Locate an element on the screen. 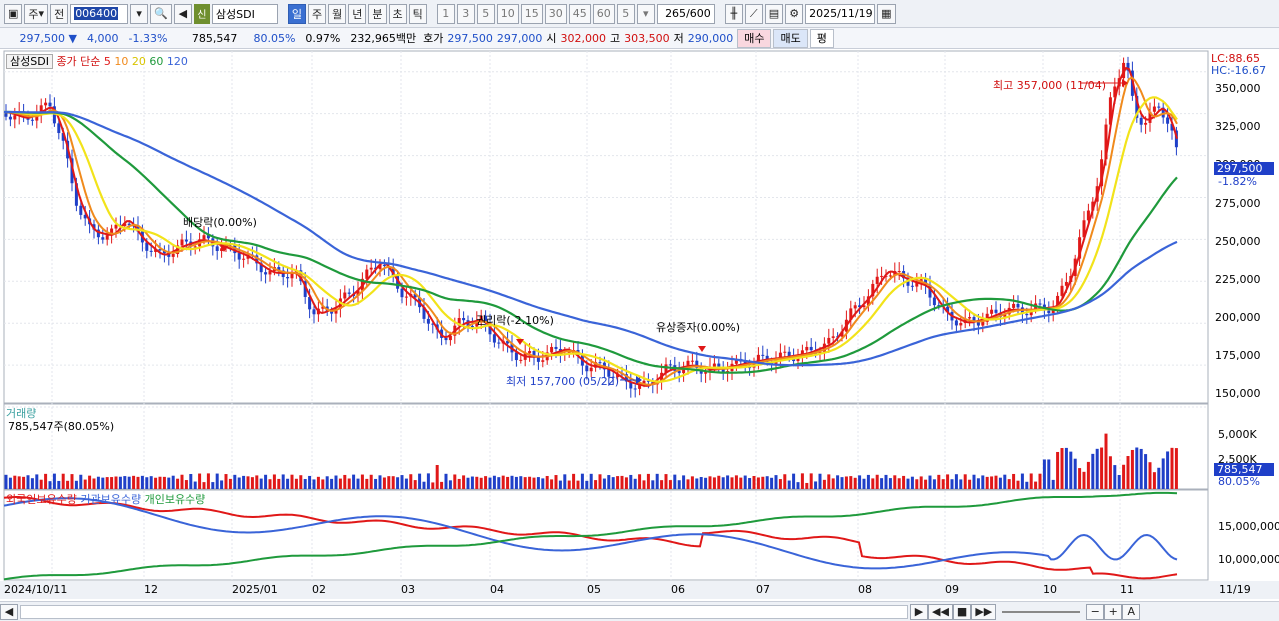  interval-10: 10 is located at coordinates (507, 13).